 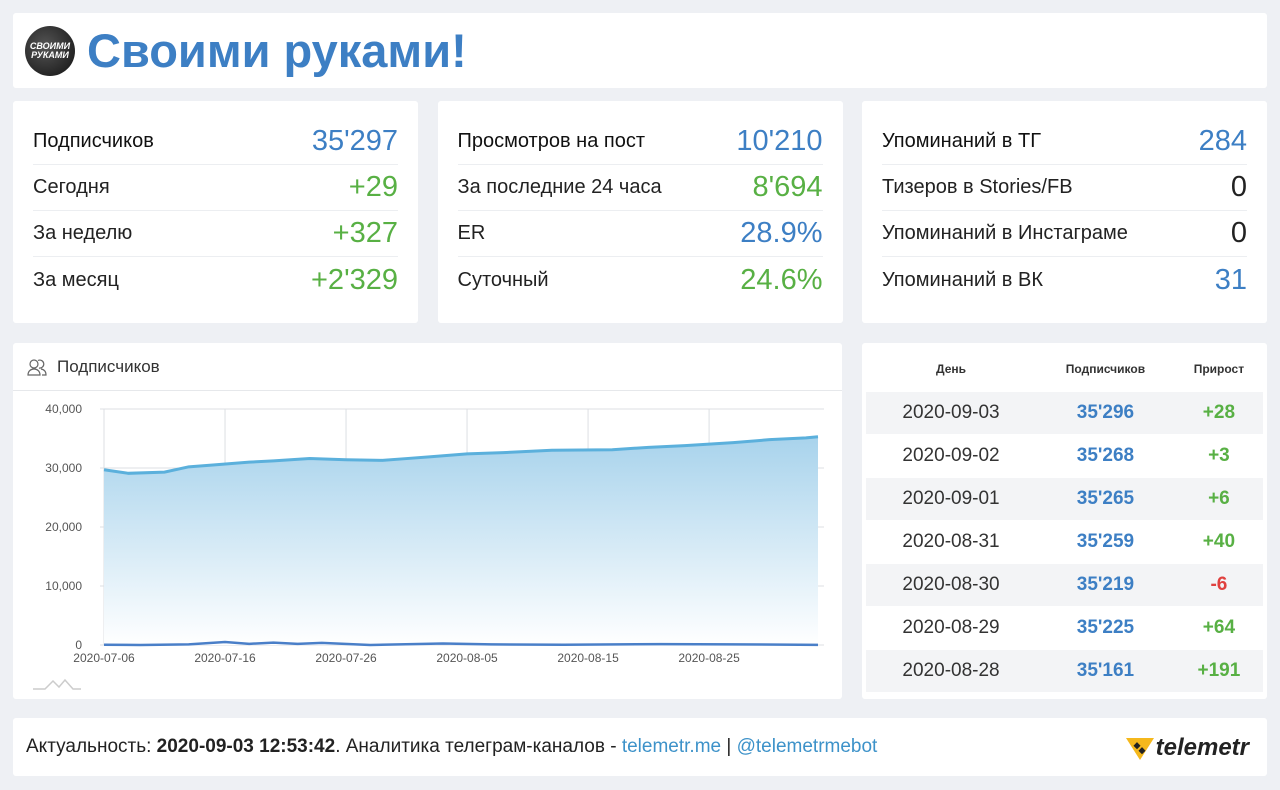 What do you see at coordinates (1218, 498) in the screenshot?
I see `growth-cell: +6` at bounding box center [1218, 498].